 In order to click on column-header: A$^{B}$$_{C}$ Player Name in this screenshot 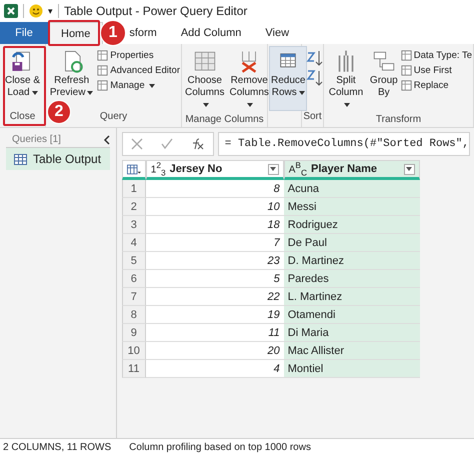, I will do `click(352, 170)`.